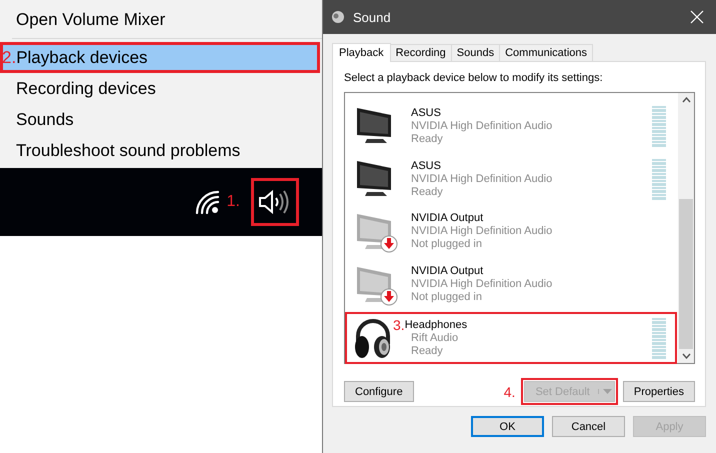  What do you see at coordinates (588, 426) in the screenshot?
I see `dialog-button: Cancel` at bounding box center [588, 426].